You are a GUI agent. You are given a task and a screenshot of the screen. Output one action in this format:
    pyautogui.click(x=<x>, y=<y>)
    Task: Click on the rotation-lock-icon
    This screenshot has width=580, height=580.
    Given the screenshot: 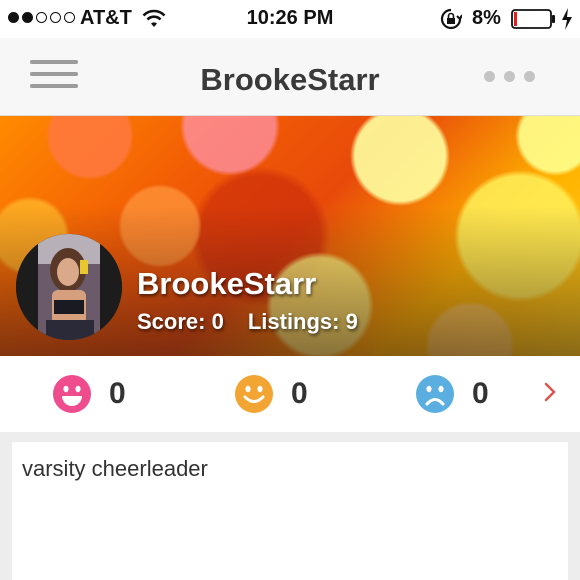 What is the action you would take?
    pyautogui.click(x=451, y=19)
    